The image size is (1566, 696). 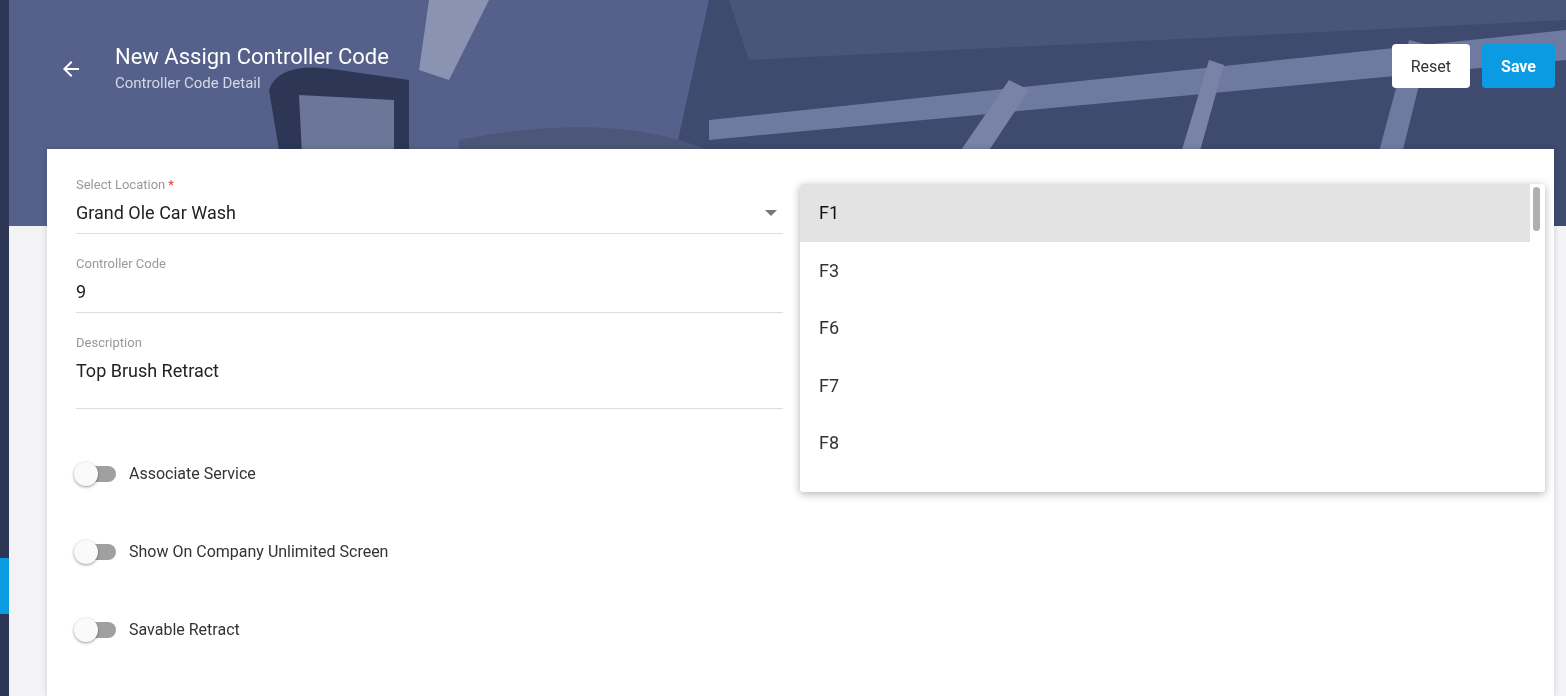 What do you see at coordinates (252, 56) in the screenshot?
I see `page-title: New Assign Controller Code` at bounding box center [252, 56].